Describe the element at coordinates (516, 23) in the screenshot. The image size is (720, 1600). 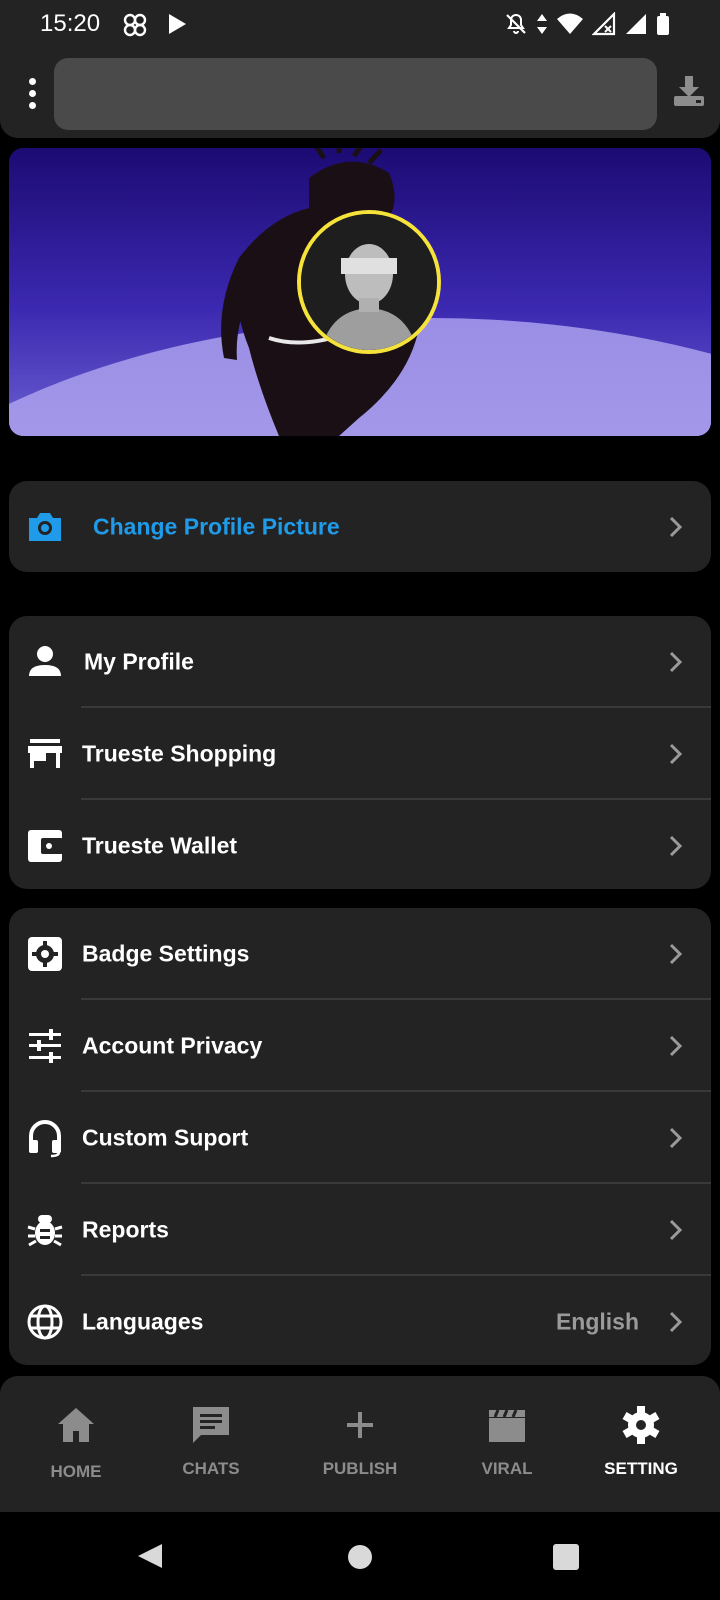
I see `notifications-off-icon` at that location.